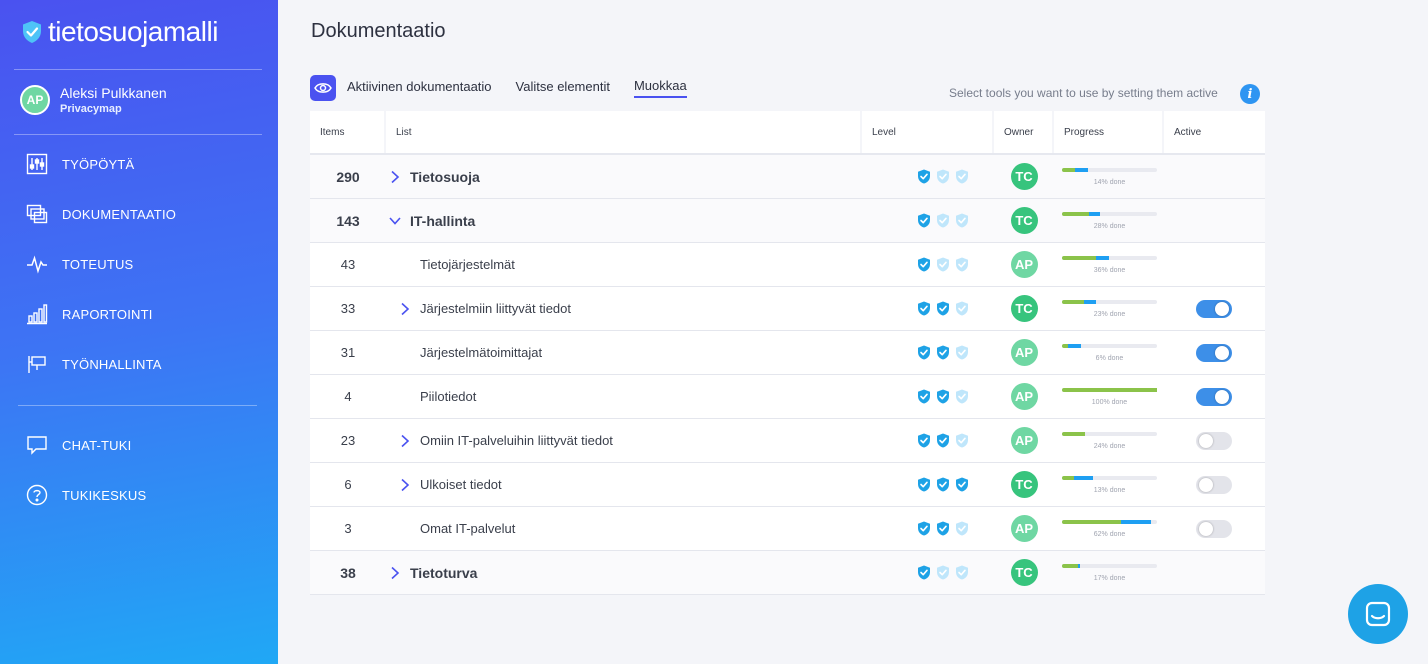 The height and width of the screenshot is (664, 1428). I want to click on nav-item-tyonhallinta: TYÖNHALLINTA, so click(101, 364).